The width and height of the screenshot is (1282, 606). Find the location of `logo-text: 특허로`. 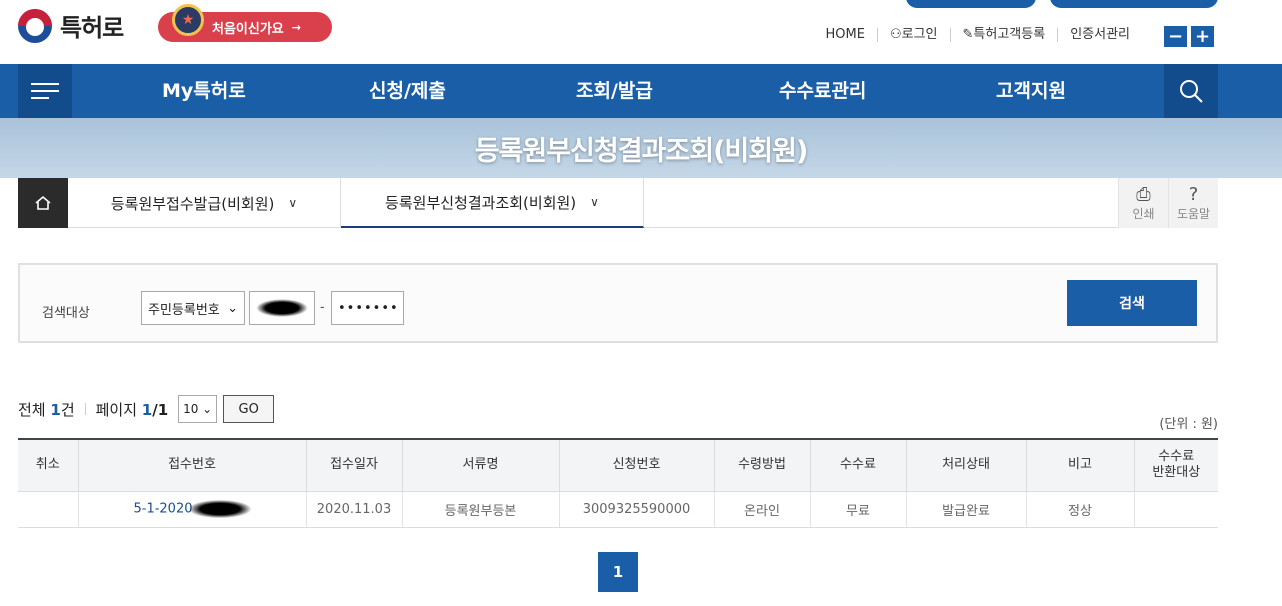

logo-text: 특허로 is located at coordinates (92, 28).